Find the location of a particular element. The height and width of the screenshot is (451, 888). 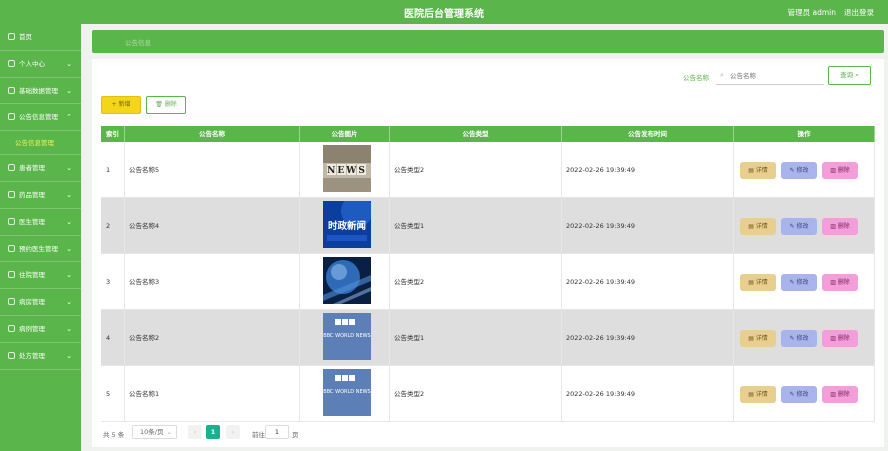

sidebar-subitem-announcement: 公告信息管理 is located at coordinates (40, 143).